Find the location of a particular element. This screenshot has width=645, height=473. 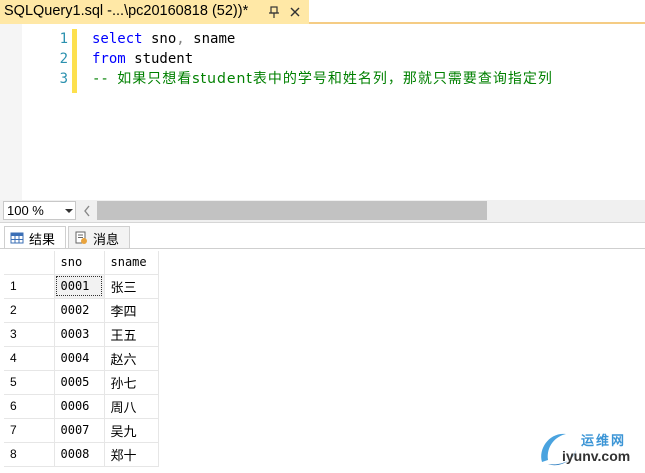

editor-margin is located at coordinates (11, 112).